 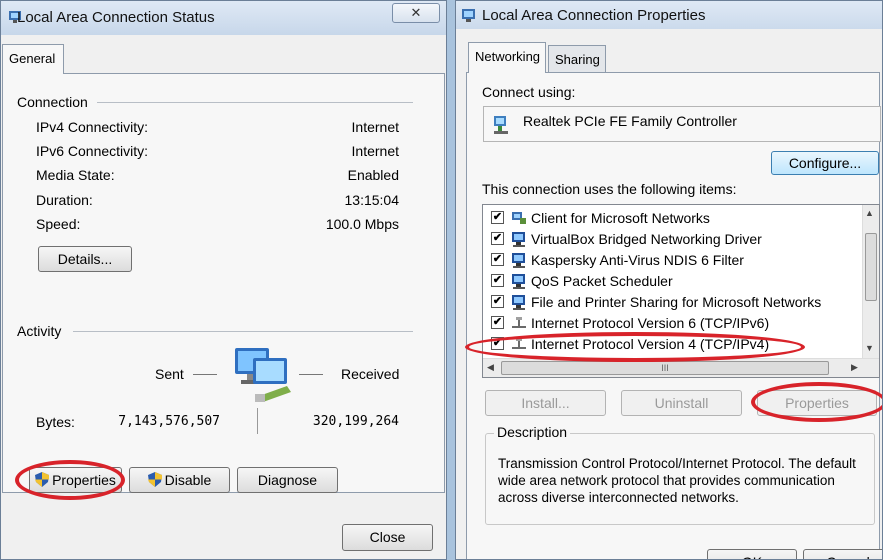 What do you see at coordinates (373, 175) in the screenshot?
I see `media-state-value: Enabled` at bounding box center [373, 175].